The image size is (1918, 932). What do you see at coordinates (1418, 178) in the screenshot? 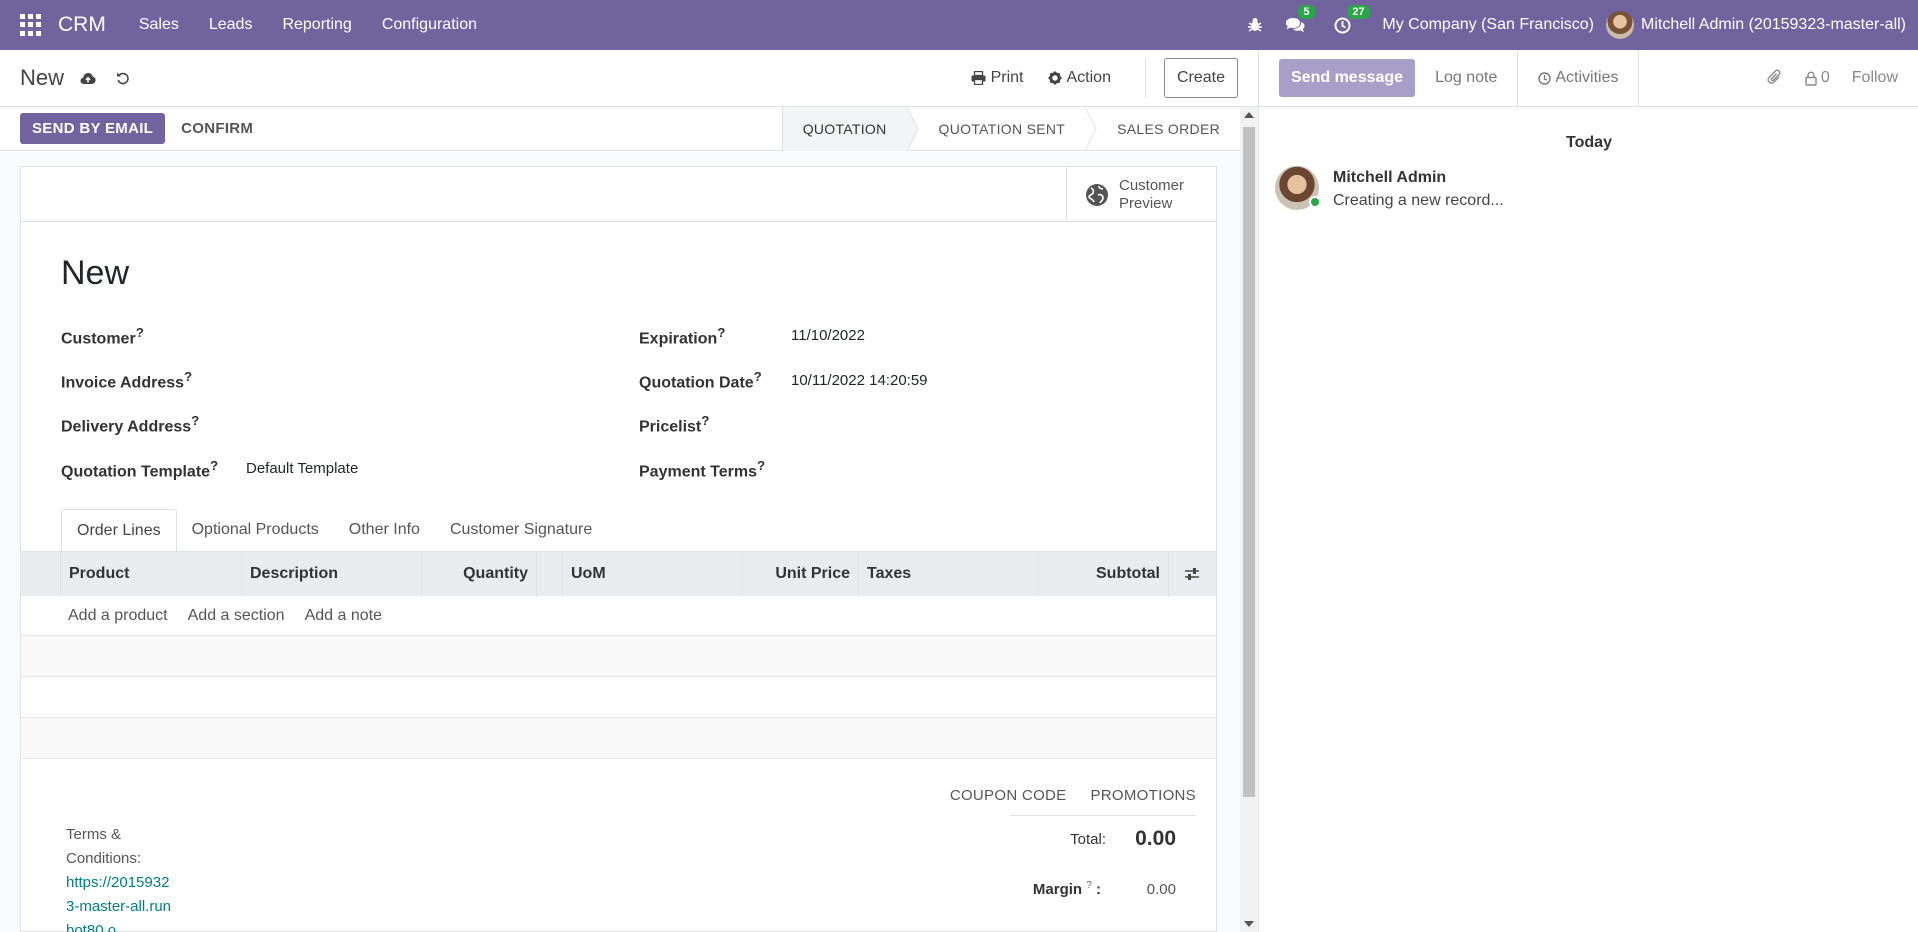
I see `message-author: Mitchell Admin` at bounding box center [1418, 178].